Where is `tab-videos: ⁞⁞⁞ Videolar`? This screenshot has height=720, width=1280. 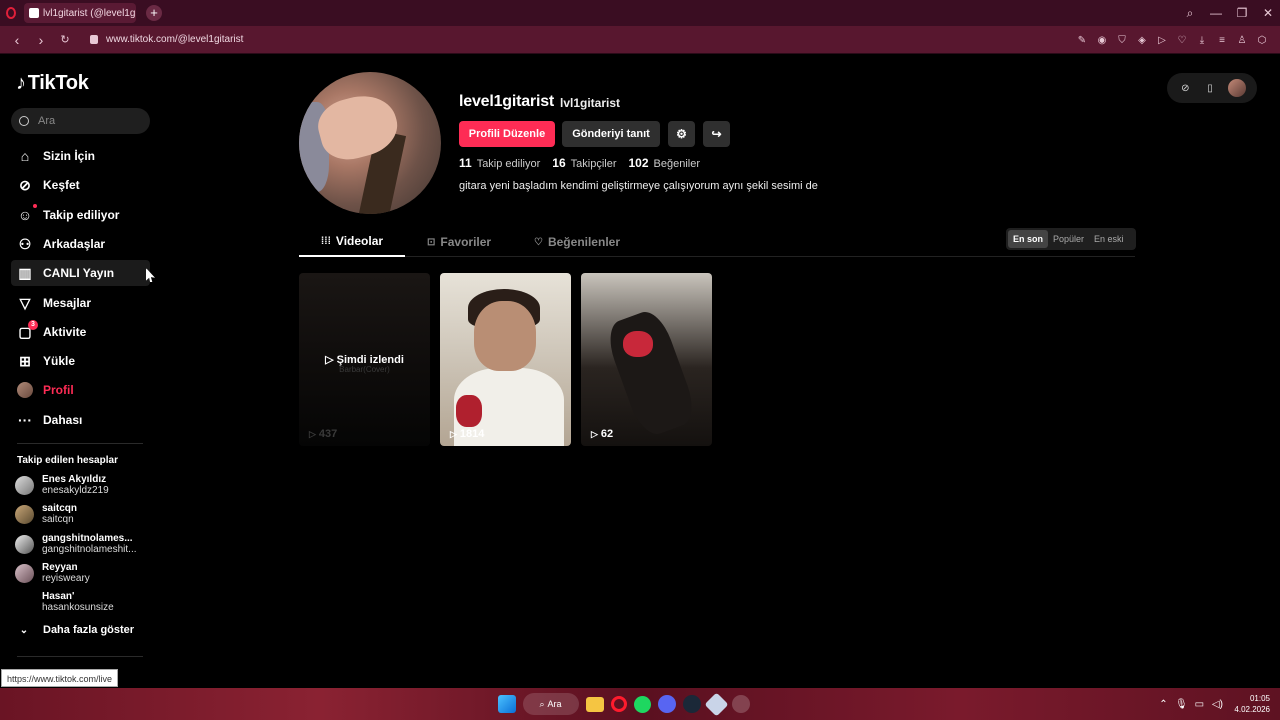 tab-videos: ⁞⁞⁞ Videolar is located at coordinates (352, 242).